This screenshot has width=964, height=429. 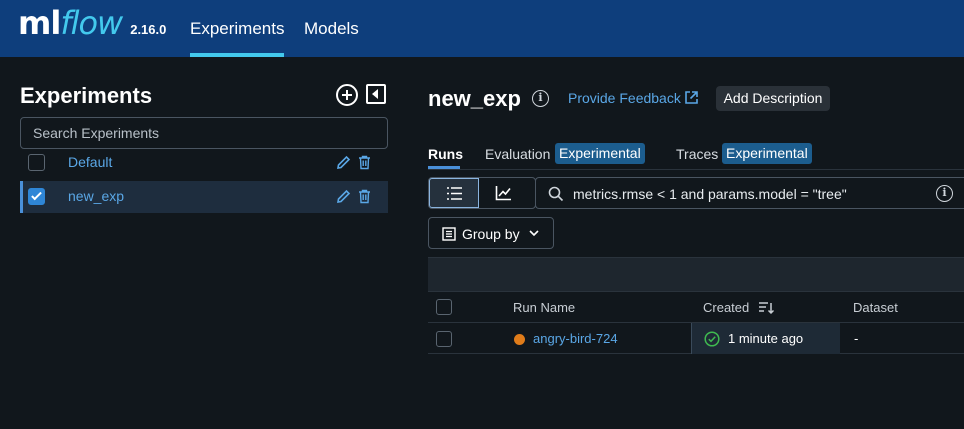 I want to click on dataset-value: -, so click(x=856, y=338).